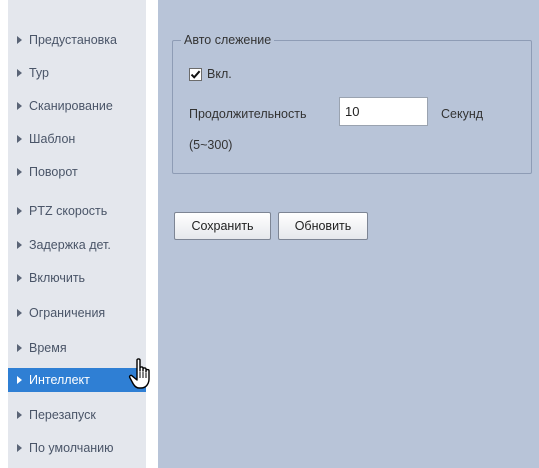 This screenshot has height=468, width=539. Describe the element at coordinates (59, 380) in the screenshot. I see `sidebar-item-label: Интеллект` at that location.